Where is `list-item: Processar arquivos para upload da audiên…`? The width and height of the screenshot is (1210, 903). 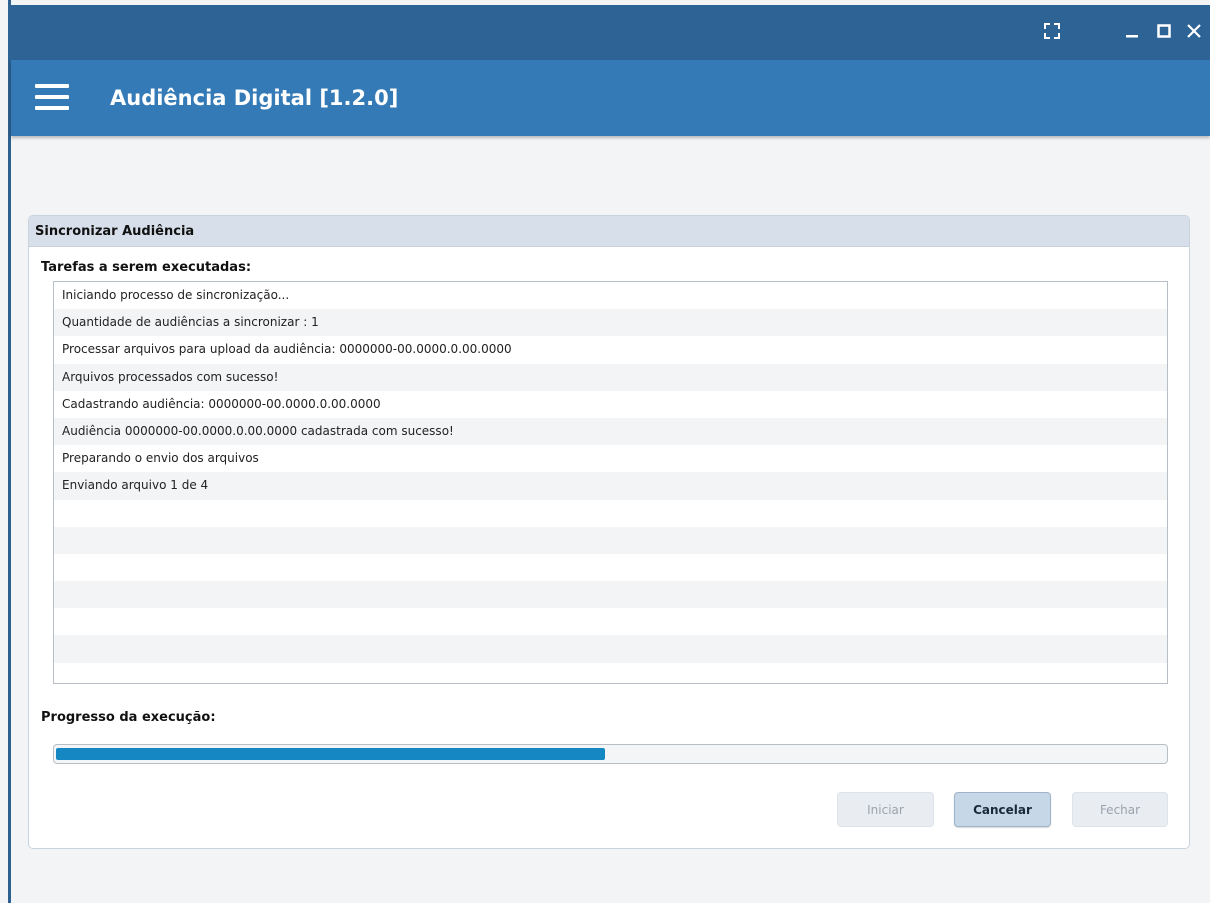
list-item: Processar arquivos para upload da audiên… is located at coordinates (287, 349).